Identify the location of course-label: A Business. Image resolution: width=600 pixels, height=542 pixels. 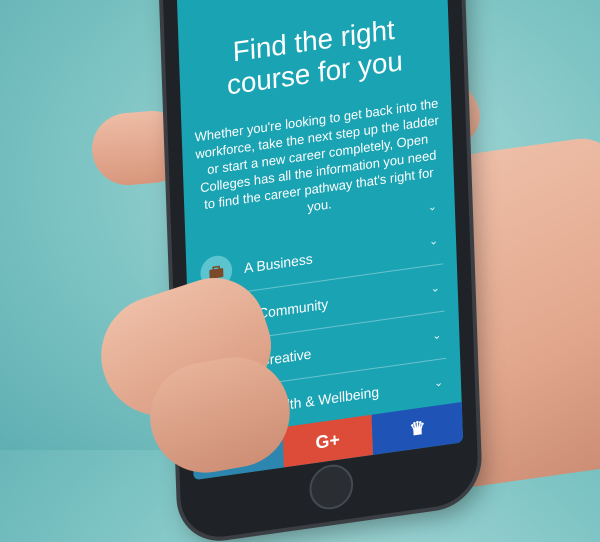
(278, 263).